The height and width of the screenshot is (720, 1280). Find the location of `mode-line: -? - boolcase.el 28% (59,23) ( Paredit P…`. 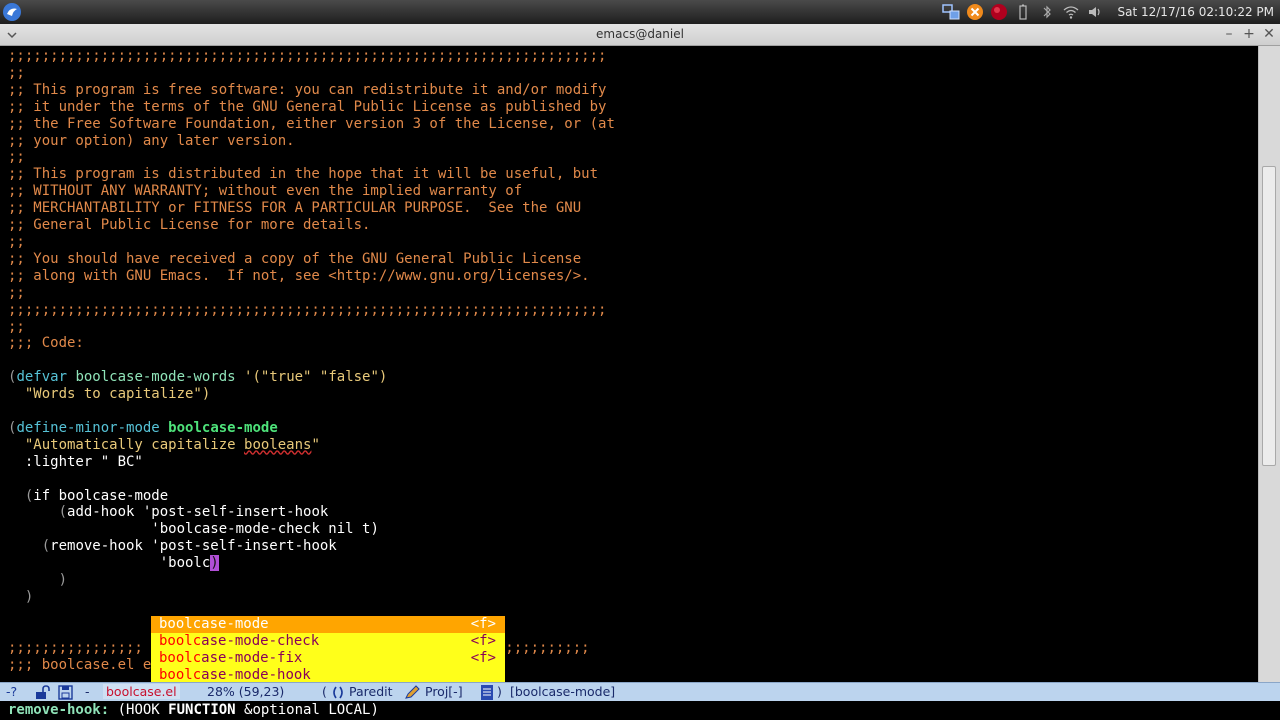

mode-line: -? - boolcase.el 28% (59,23) ( Paredit P… is located at coordinates (640, 691).